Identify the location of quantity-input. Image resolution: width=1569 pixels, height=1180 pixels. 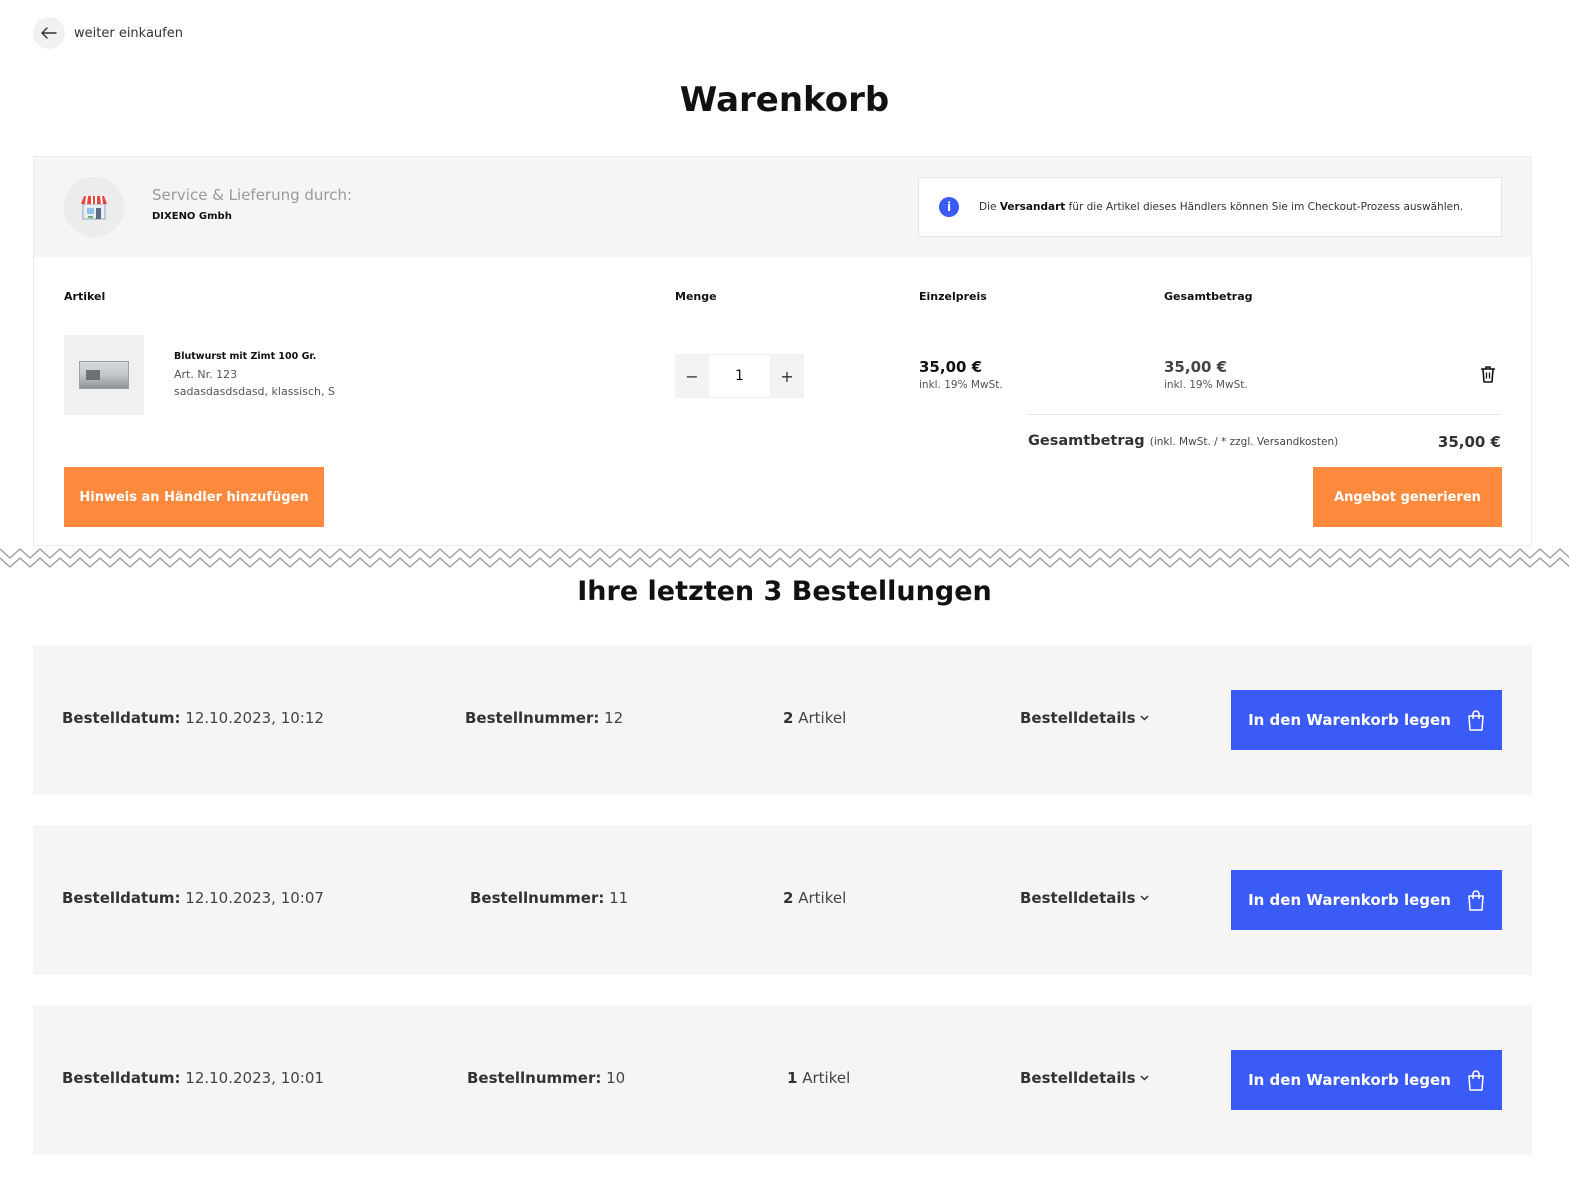
(739, 376).